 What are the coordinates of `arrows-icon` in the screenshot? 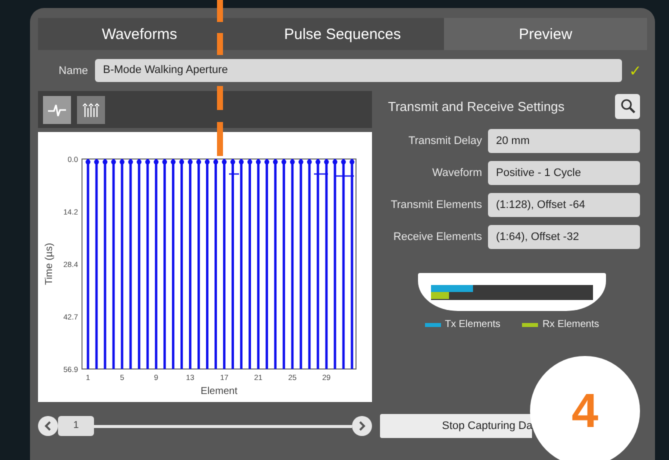 It's located at (91, 110).